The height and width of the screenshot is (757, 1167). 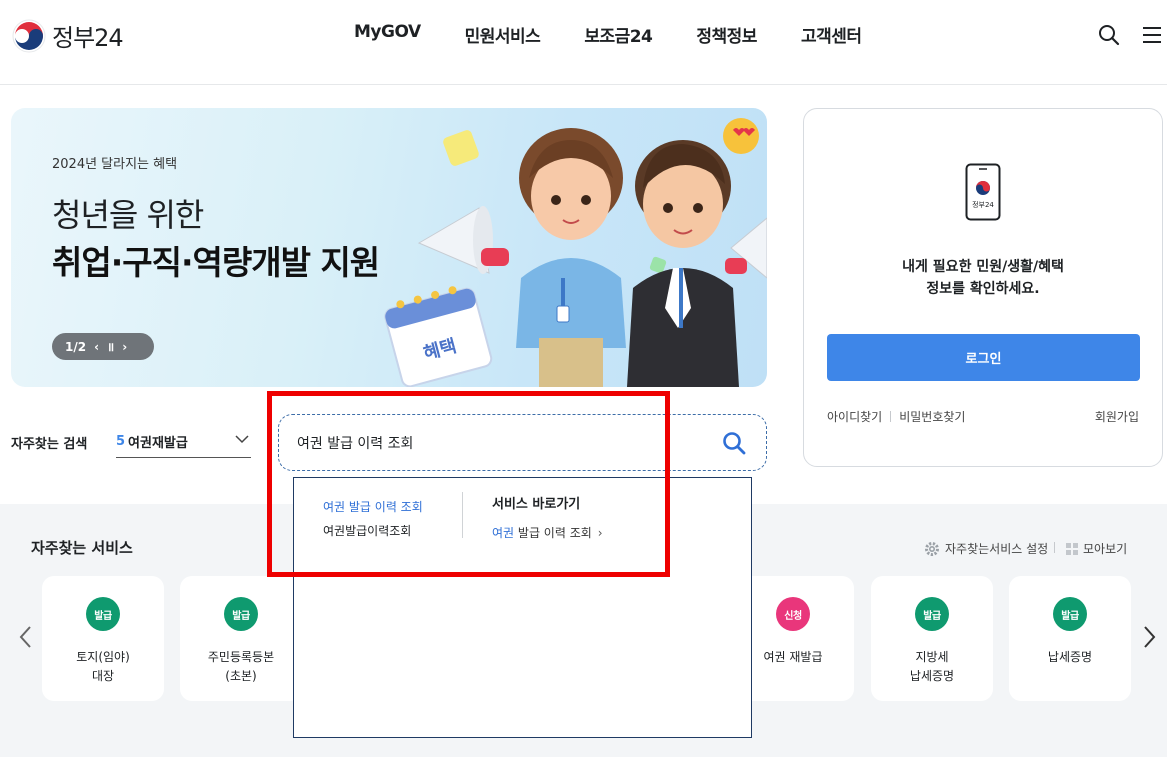 What do you see at coordinates (983, 267) in the screenshot?
I see `login-message-line1: 내게 필요한 민원/생활/혜택` at bounding box center [983, 267].